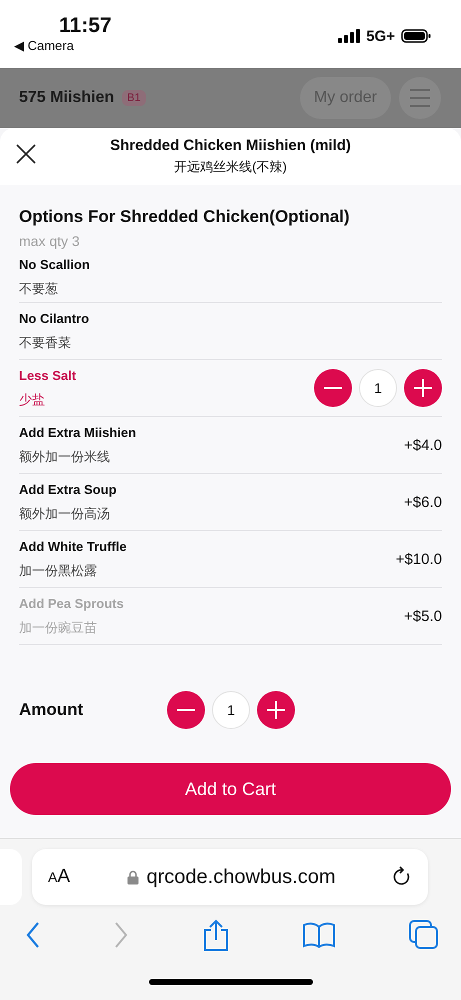  What do you see at coordinates (66, 98) in the screenshot?
I see `restaurant-name: 575 Miishien` at bounding box center [66, 98].